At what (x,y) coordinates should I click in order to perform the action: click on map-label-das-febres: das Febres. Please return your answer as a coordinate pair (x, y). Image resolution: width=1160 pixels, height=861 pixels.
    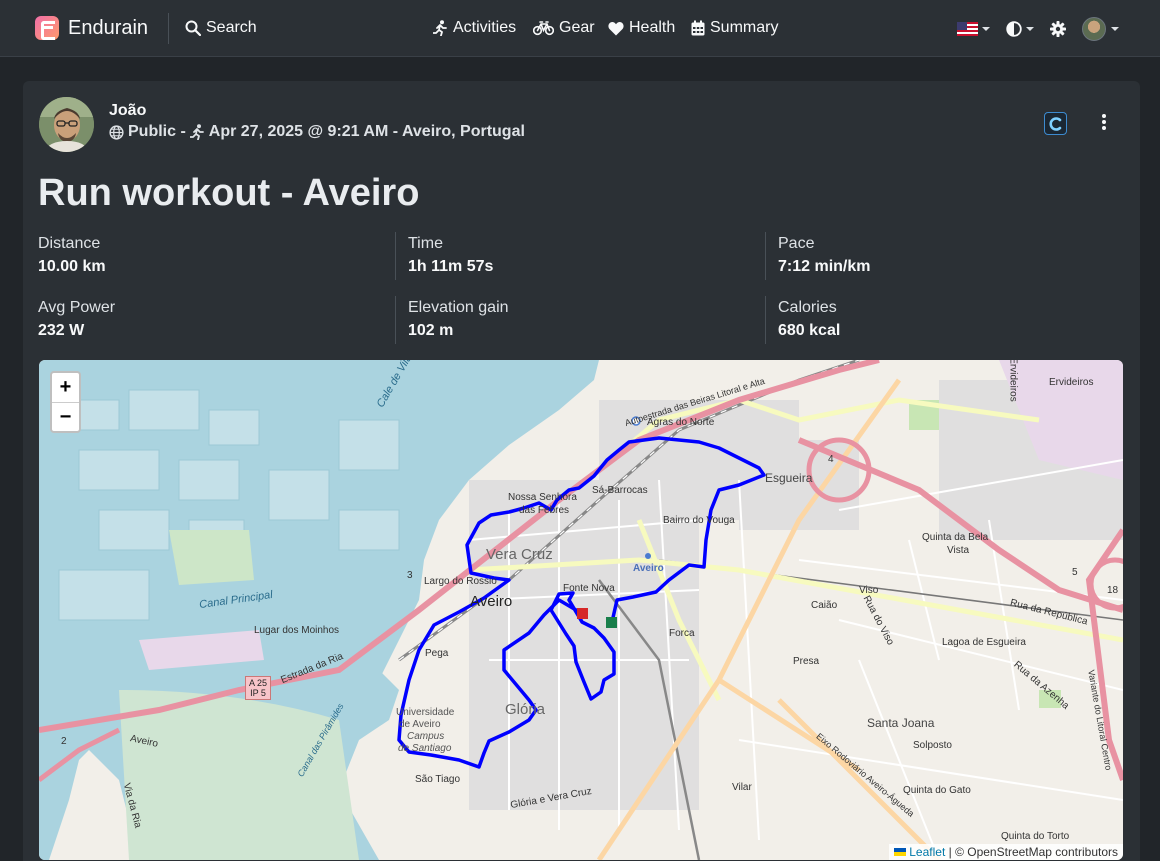
    Looking at the image, I should click on (544, 510).